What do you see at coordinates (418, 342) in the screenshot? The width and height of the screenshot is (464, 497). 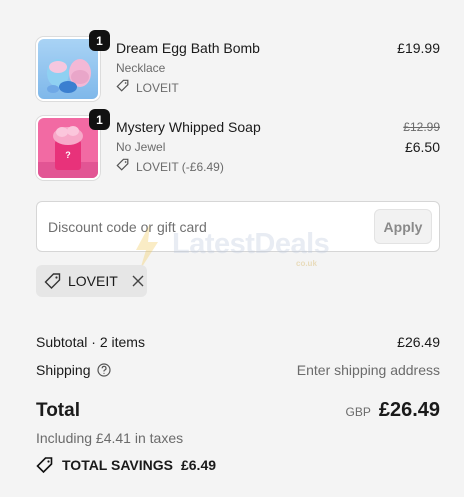 I see `subtotal-value: £26.49` at bounding box center [418, 342].